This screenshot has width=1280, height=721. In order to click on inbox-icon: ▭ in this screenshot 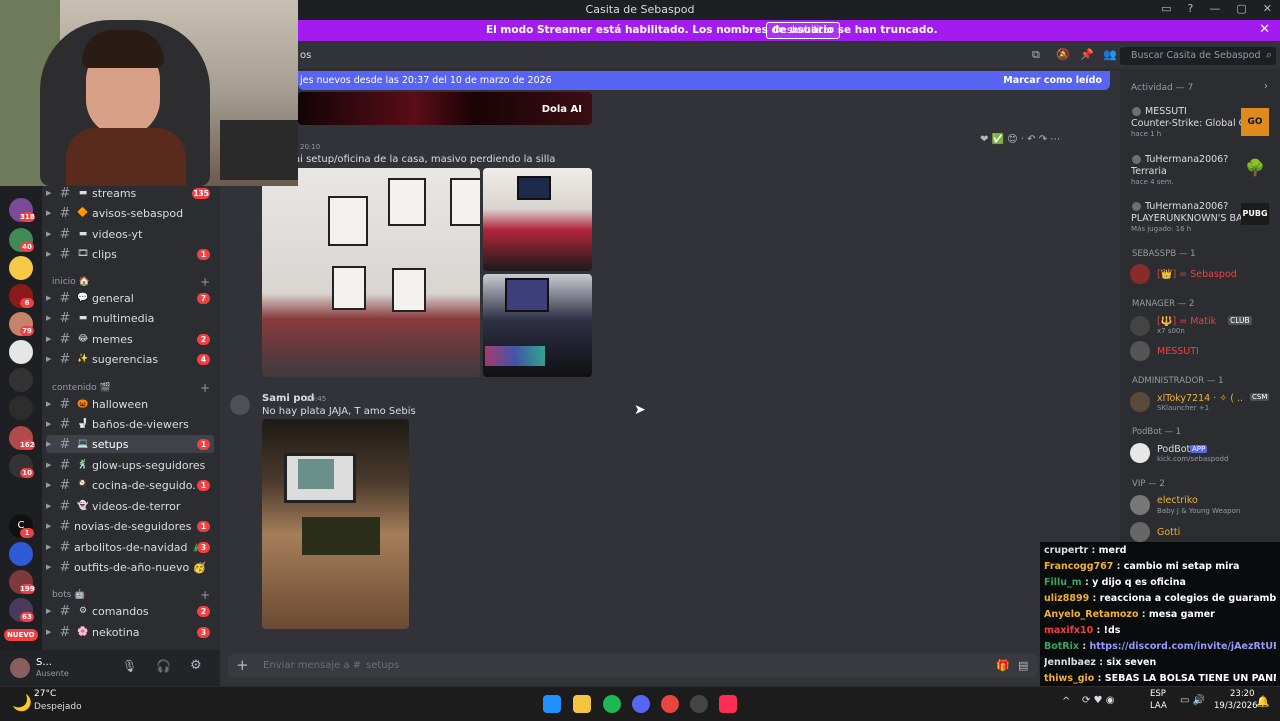, I will do `click(1166, 8)`.